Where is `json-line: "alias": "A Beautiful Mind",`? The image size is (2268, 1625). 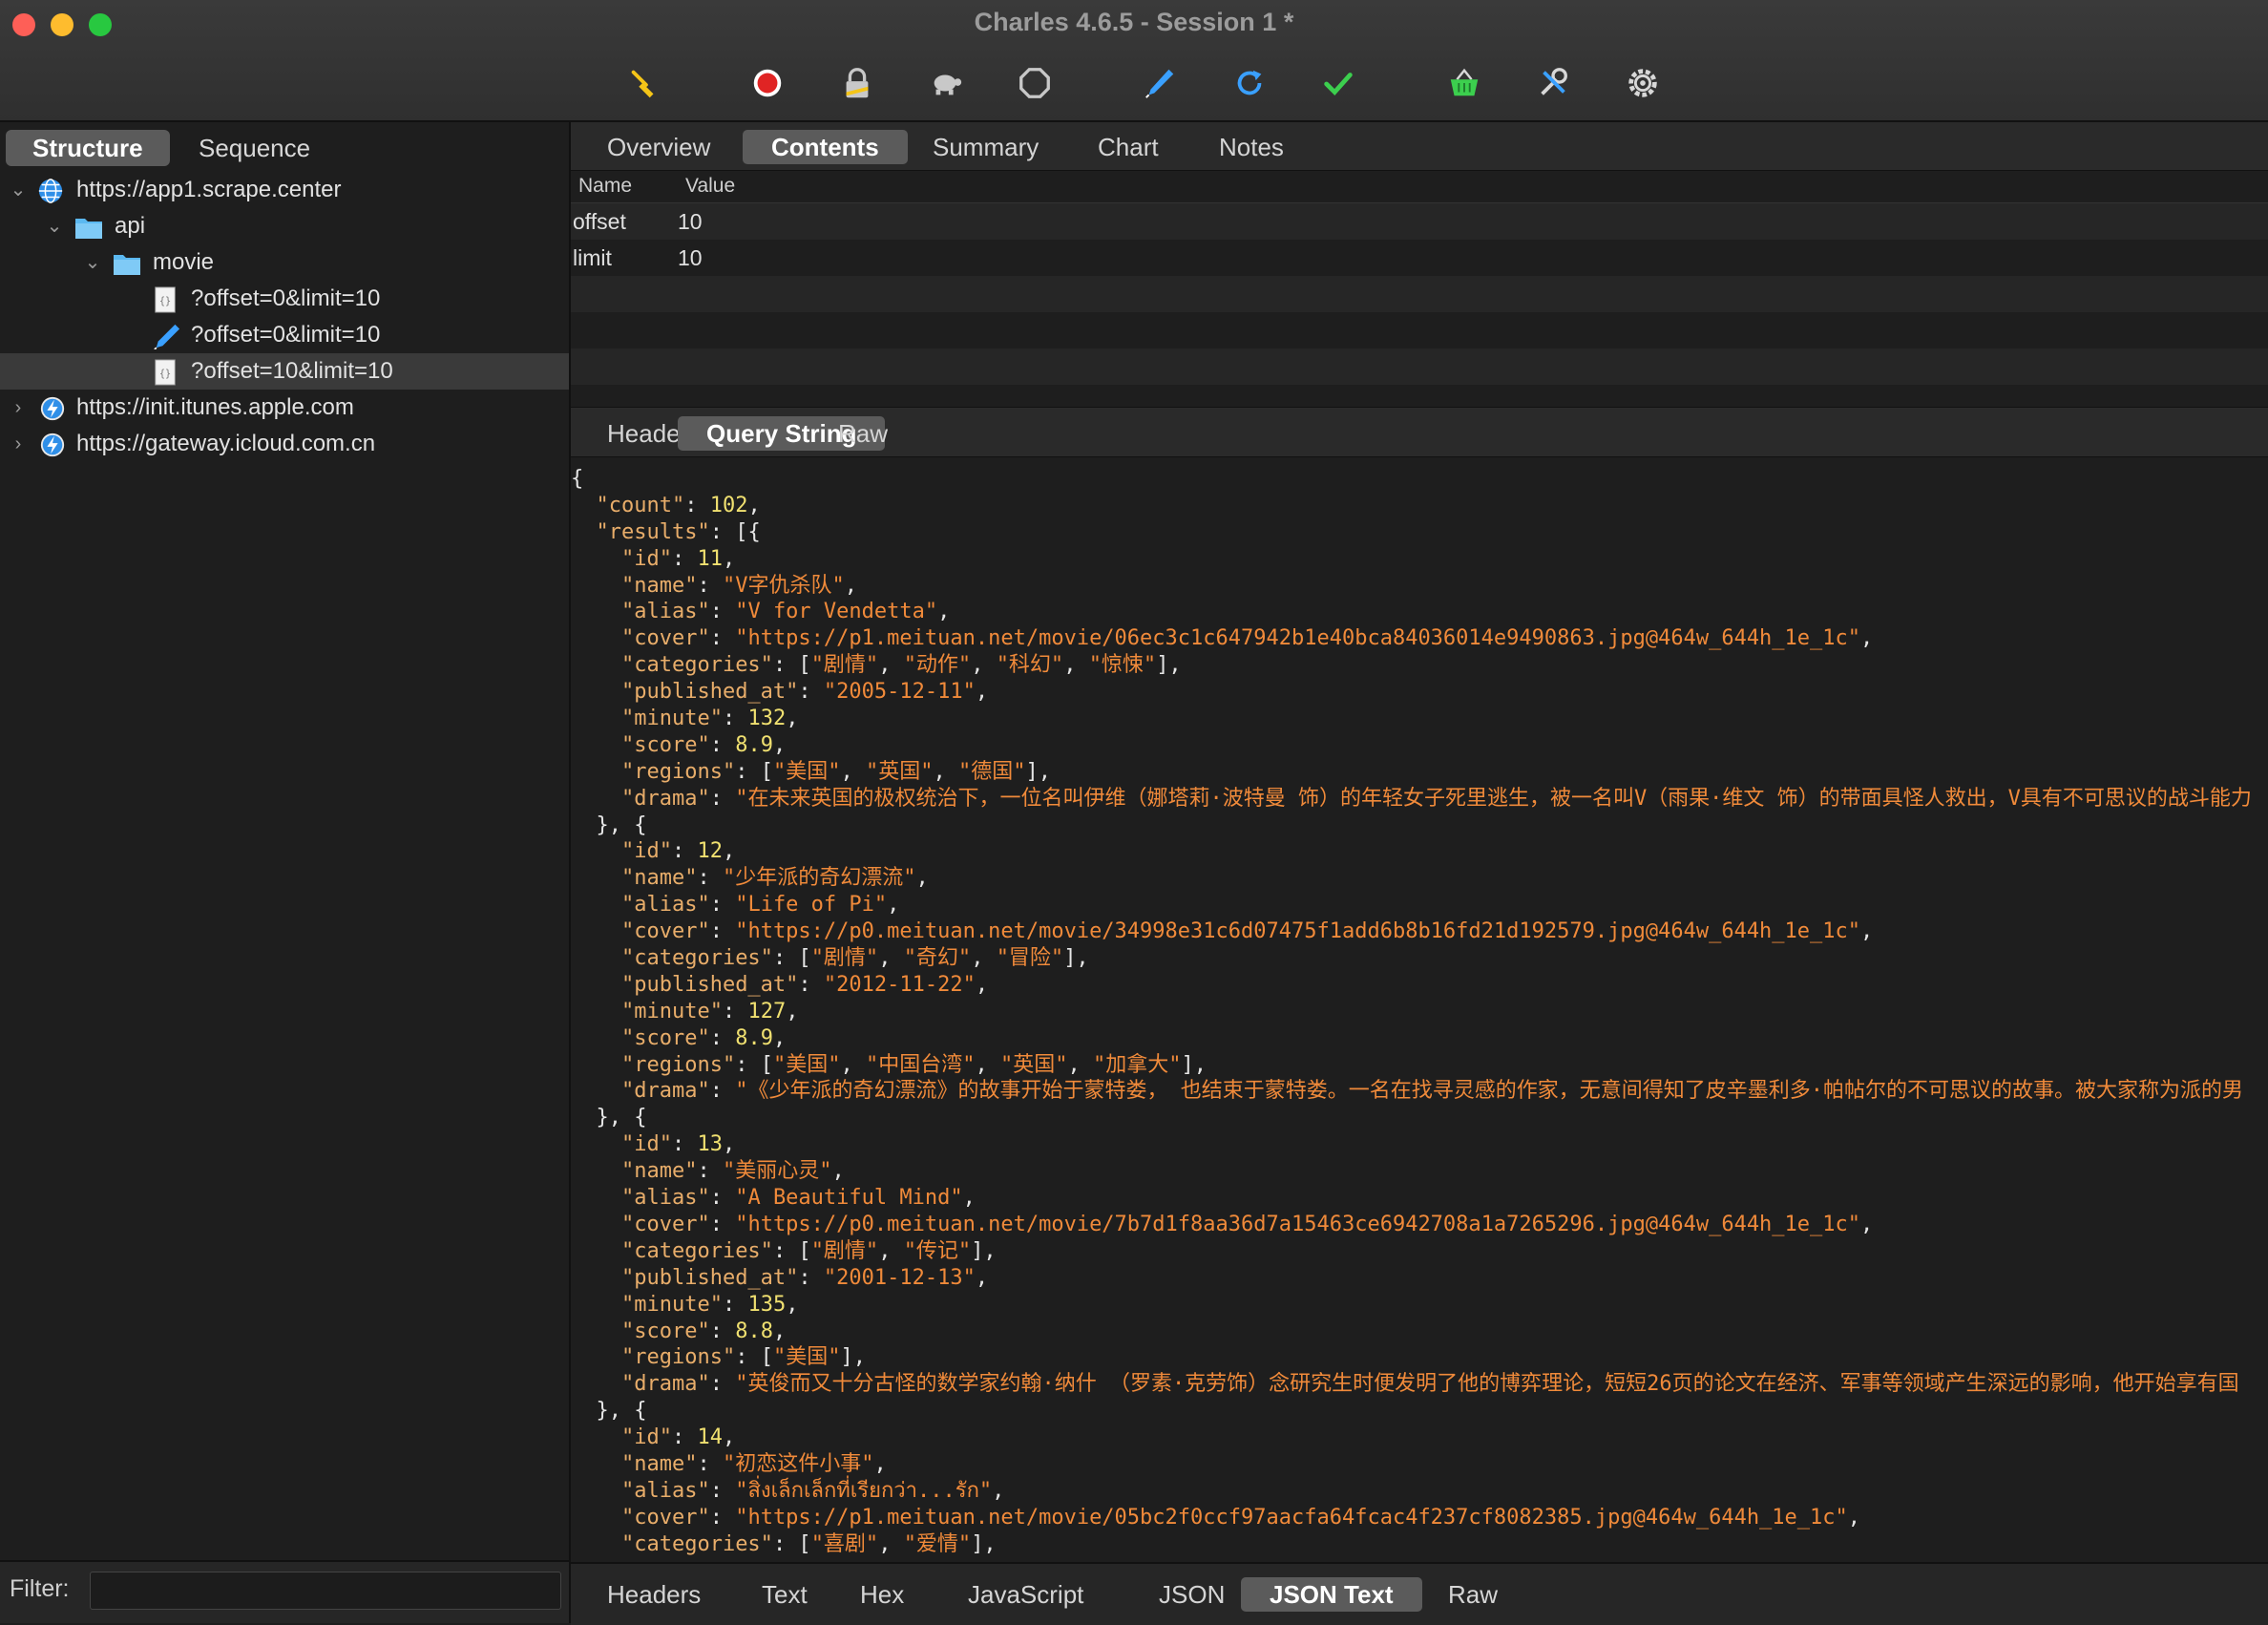 json-line: "alias": "A Beautiful Mind", is located at coordinates (1419, 1199).